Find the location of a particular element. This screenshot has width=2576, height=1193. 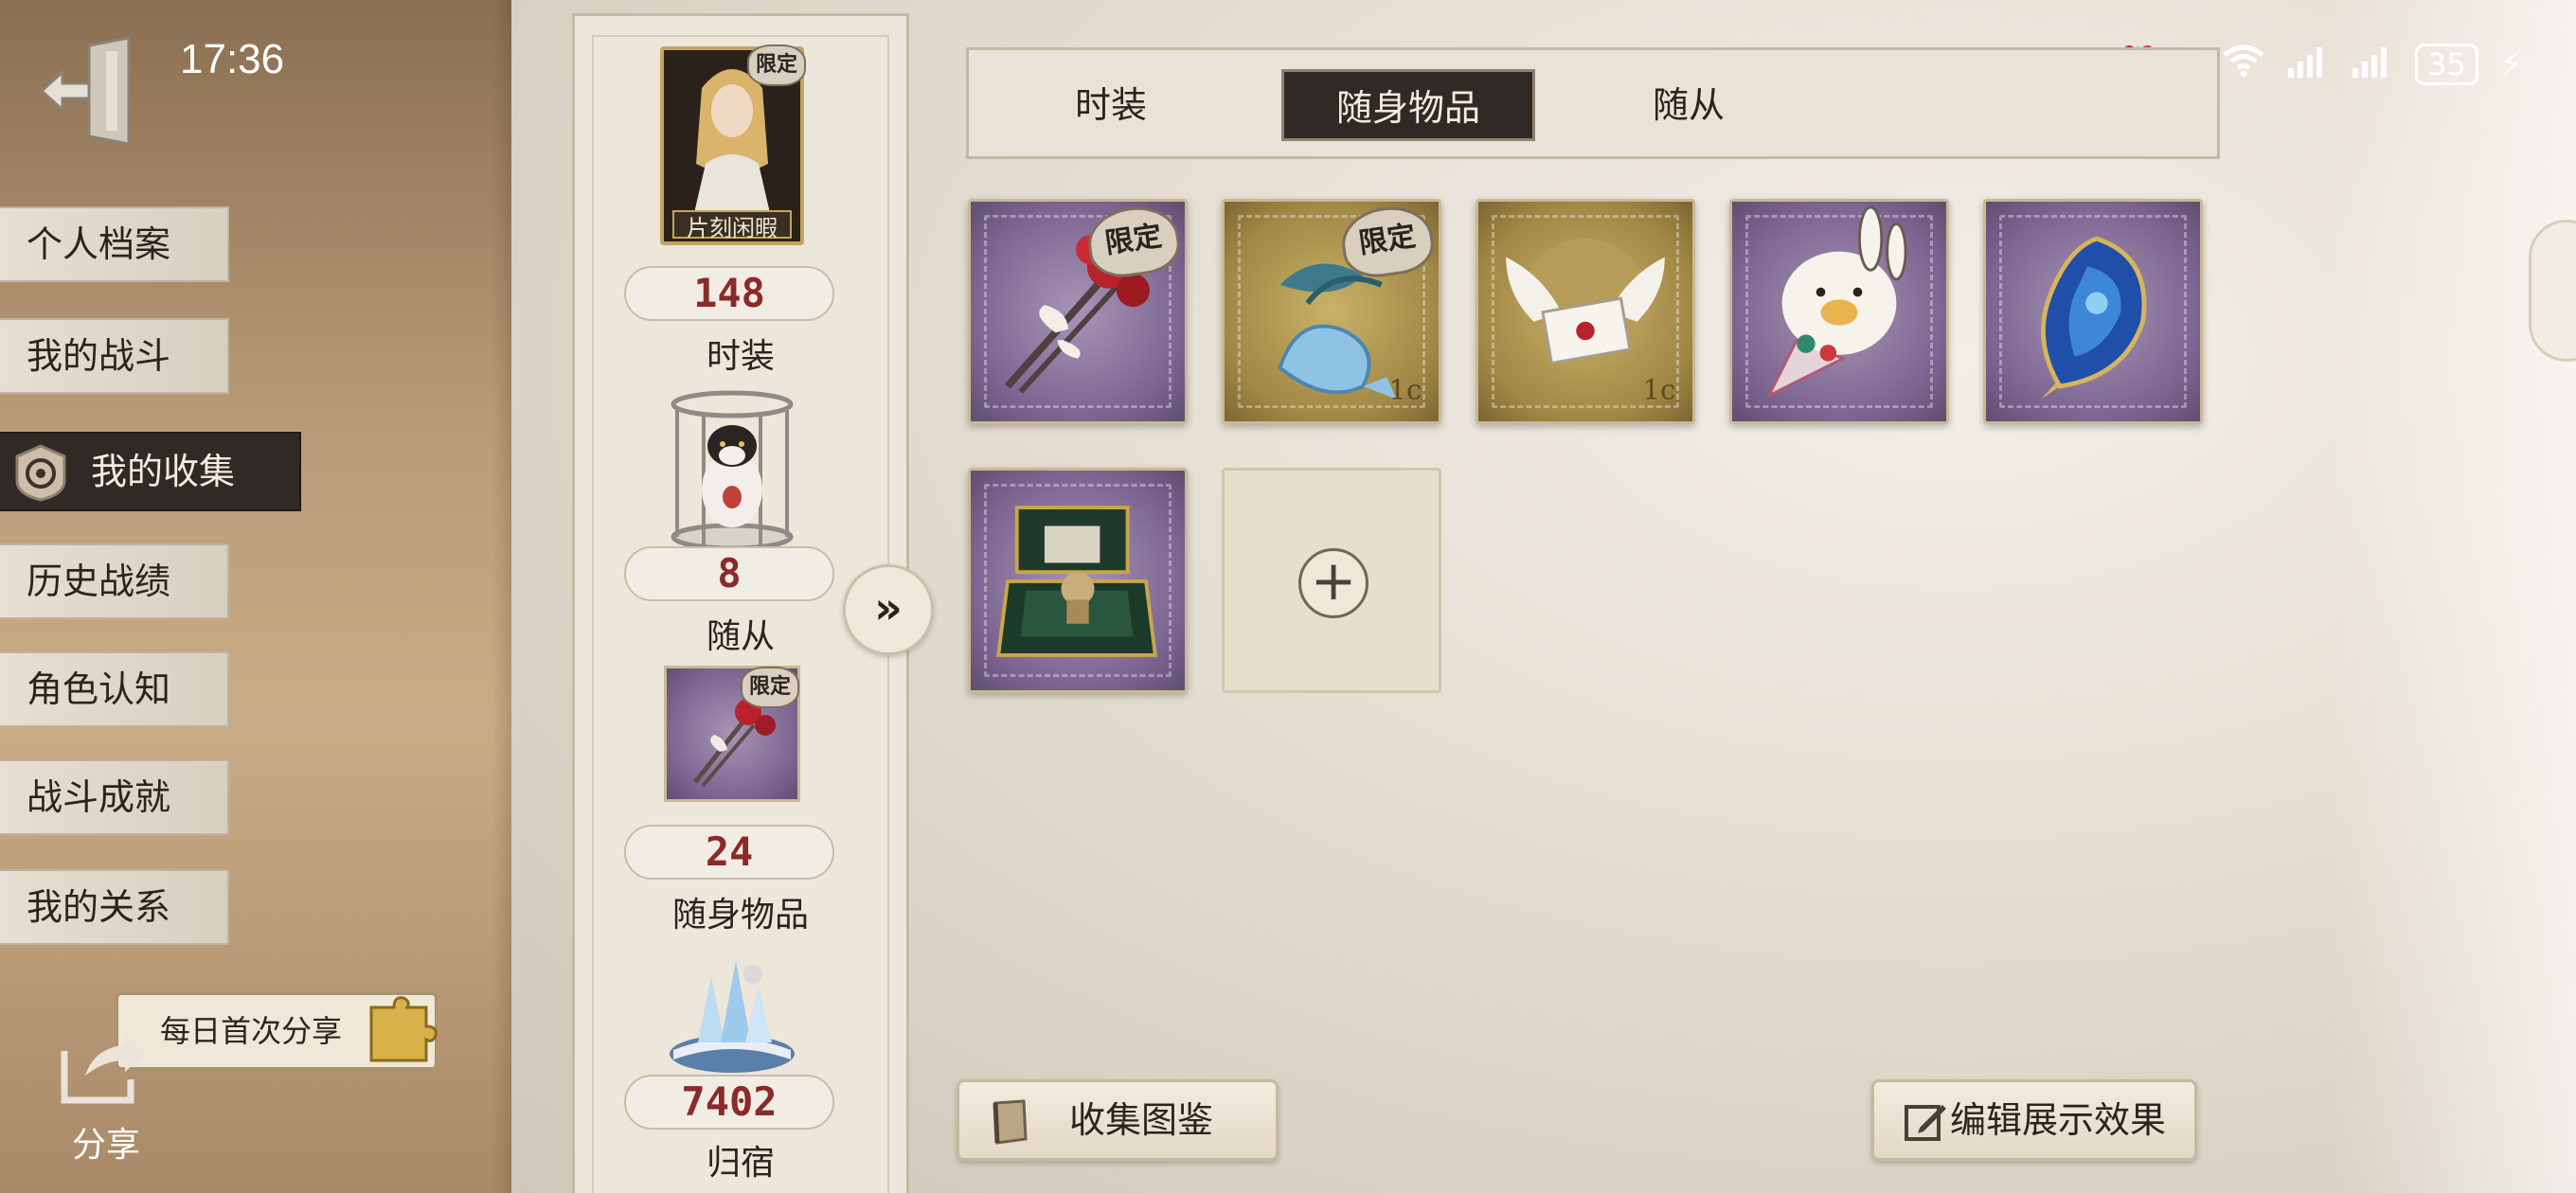

cat-in-cage-icon is located at coordinates (732, 470).